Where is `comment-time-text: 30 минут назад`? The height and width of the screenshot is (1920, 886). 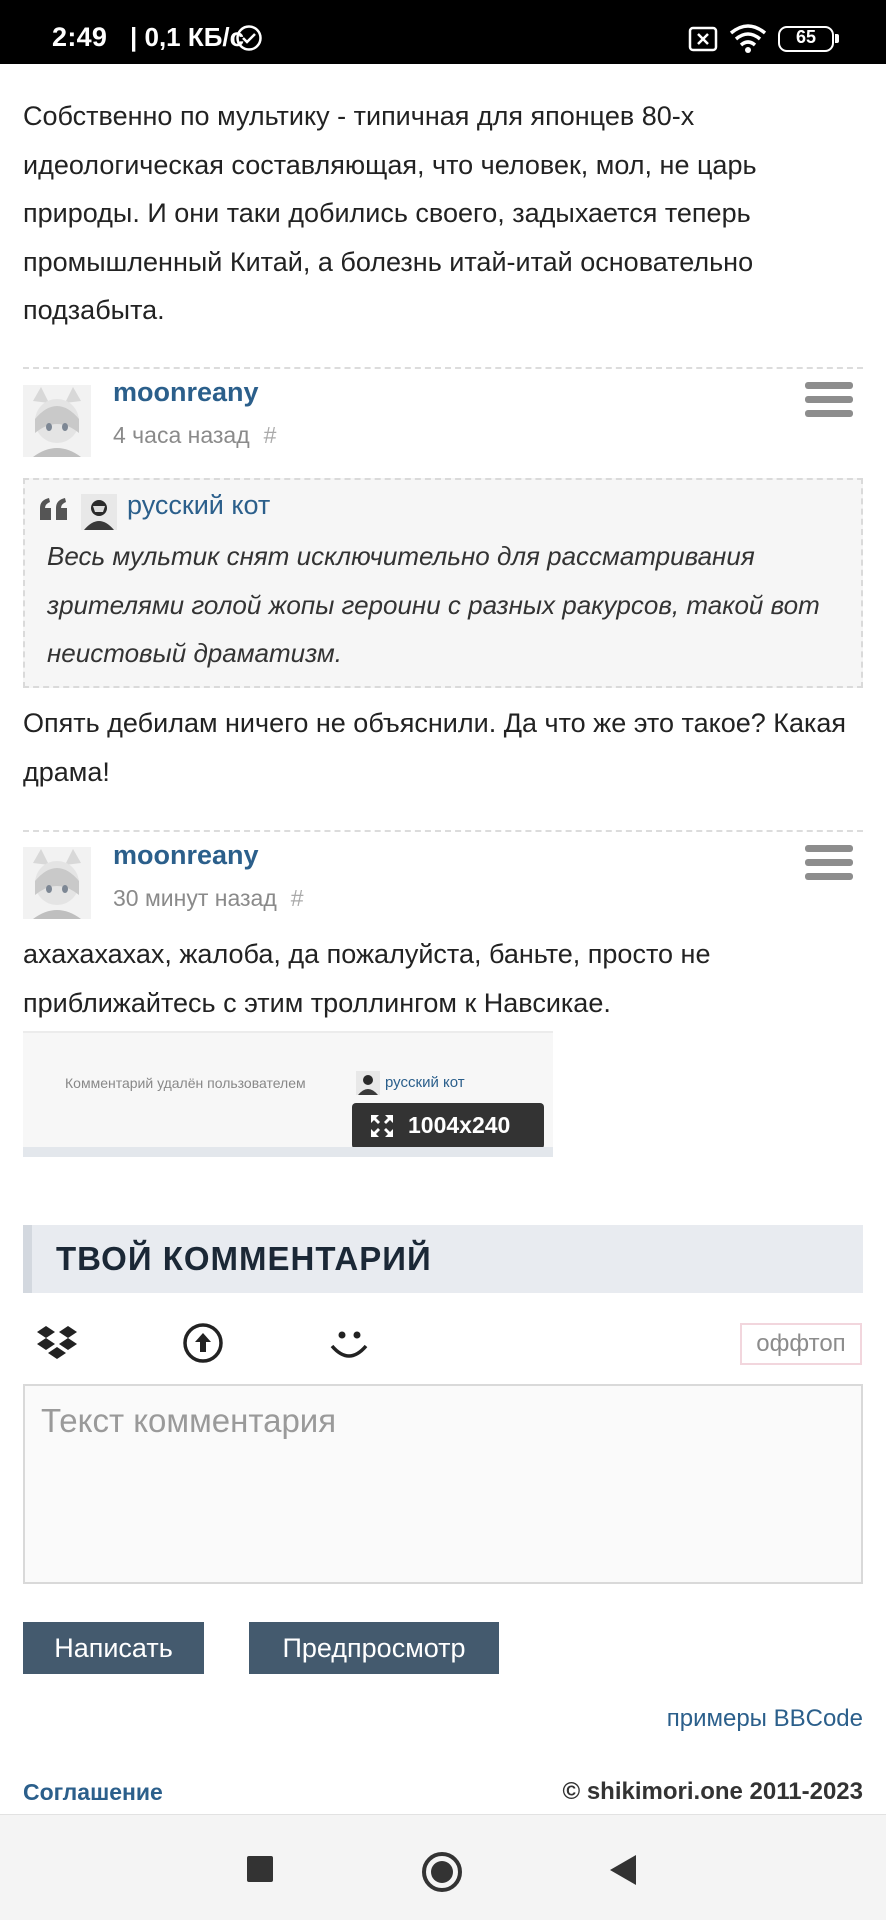 comment-time-text: 30 минут назад is located at coordinates (195, 898).